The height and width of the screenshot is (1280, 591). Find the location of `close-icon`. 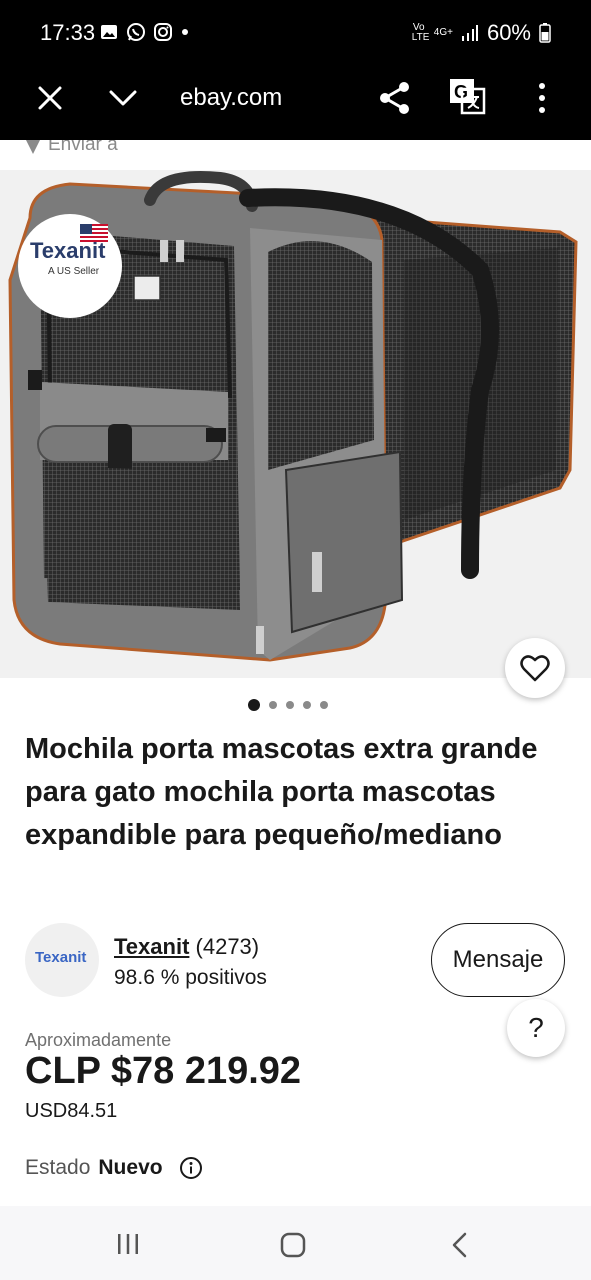

close-icon is located at coordinates (50, 98).